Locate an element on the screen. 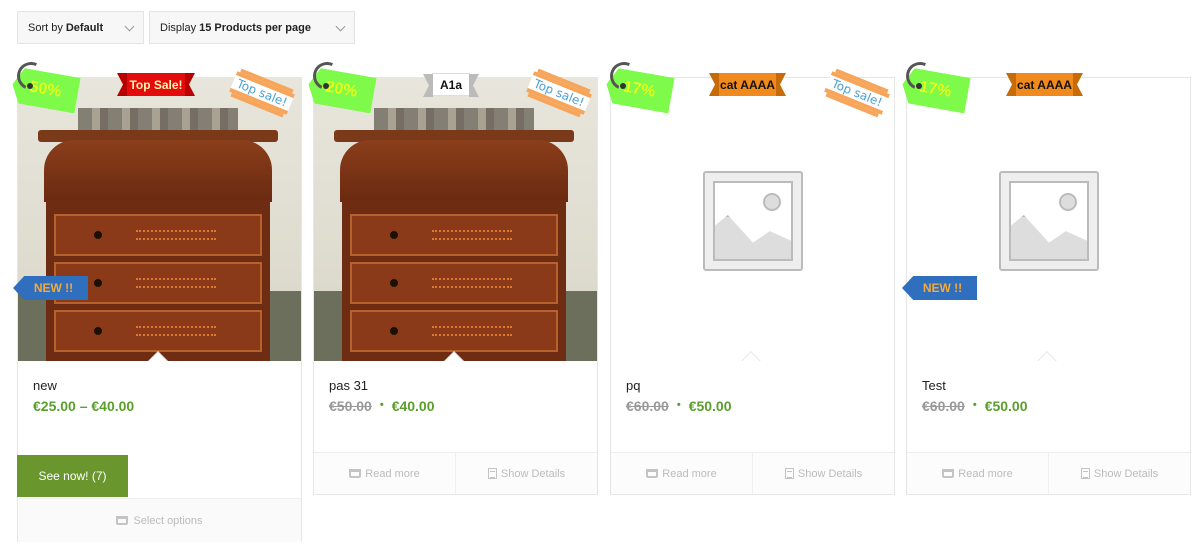 This screenshot has height=554, width=1204. product-title: pq is located at coordinates (633, 385).